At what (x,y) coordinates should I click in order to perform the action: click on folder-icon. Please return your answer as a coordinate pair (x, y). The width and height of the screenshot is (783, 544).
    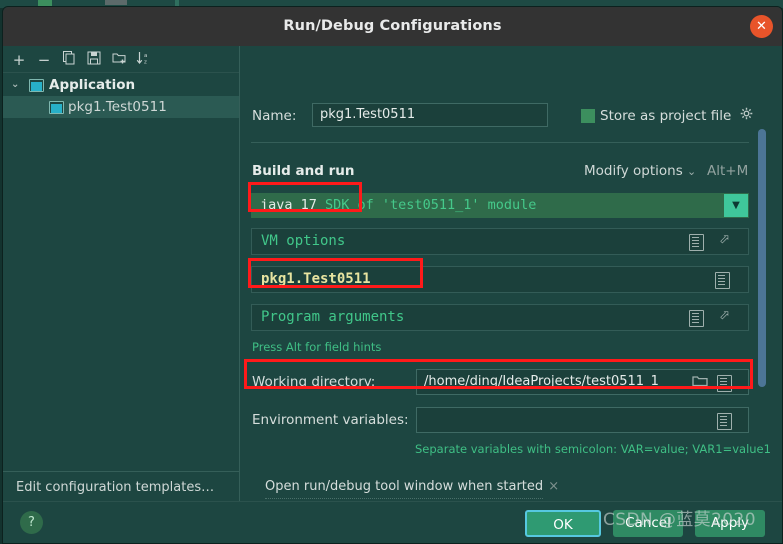
    Looking at the image, I should click on (700, 383).